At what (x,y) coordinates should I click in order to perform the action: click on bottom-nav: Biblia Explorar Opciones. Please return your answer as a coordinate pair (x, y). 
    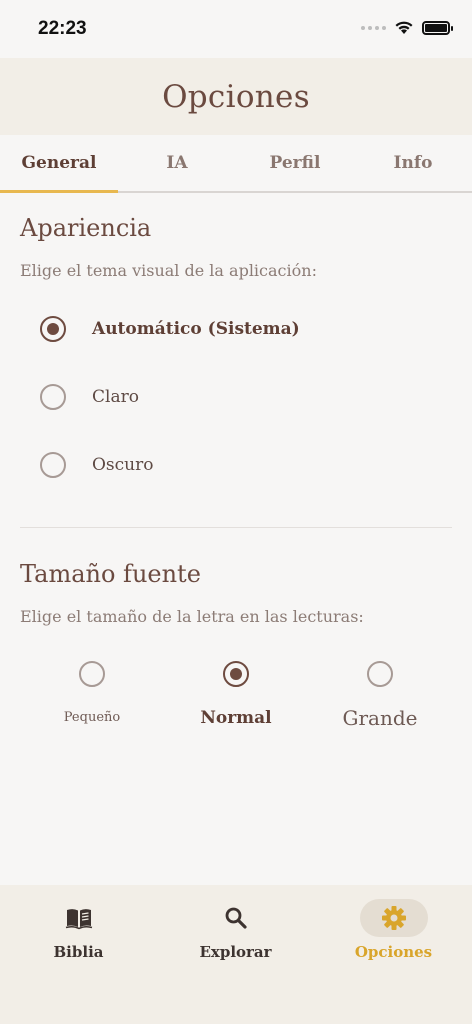
    Looking at the image, I should click on (236, 954).